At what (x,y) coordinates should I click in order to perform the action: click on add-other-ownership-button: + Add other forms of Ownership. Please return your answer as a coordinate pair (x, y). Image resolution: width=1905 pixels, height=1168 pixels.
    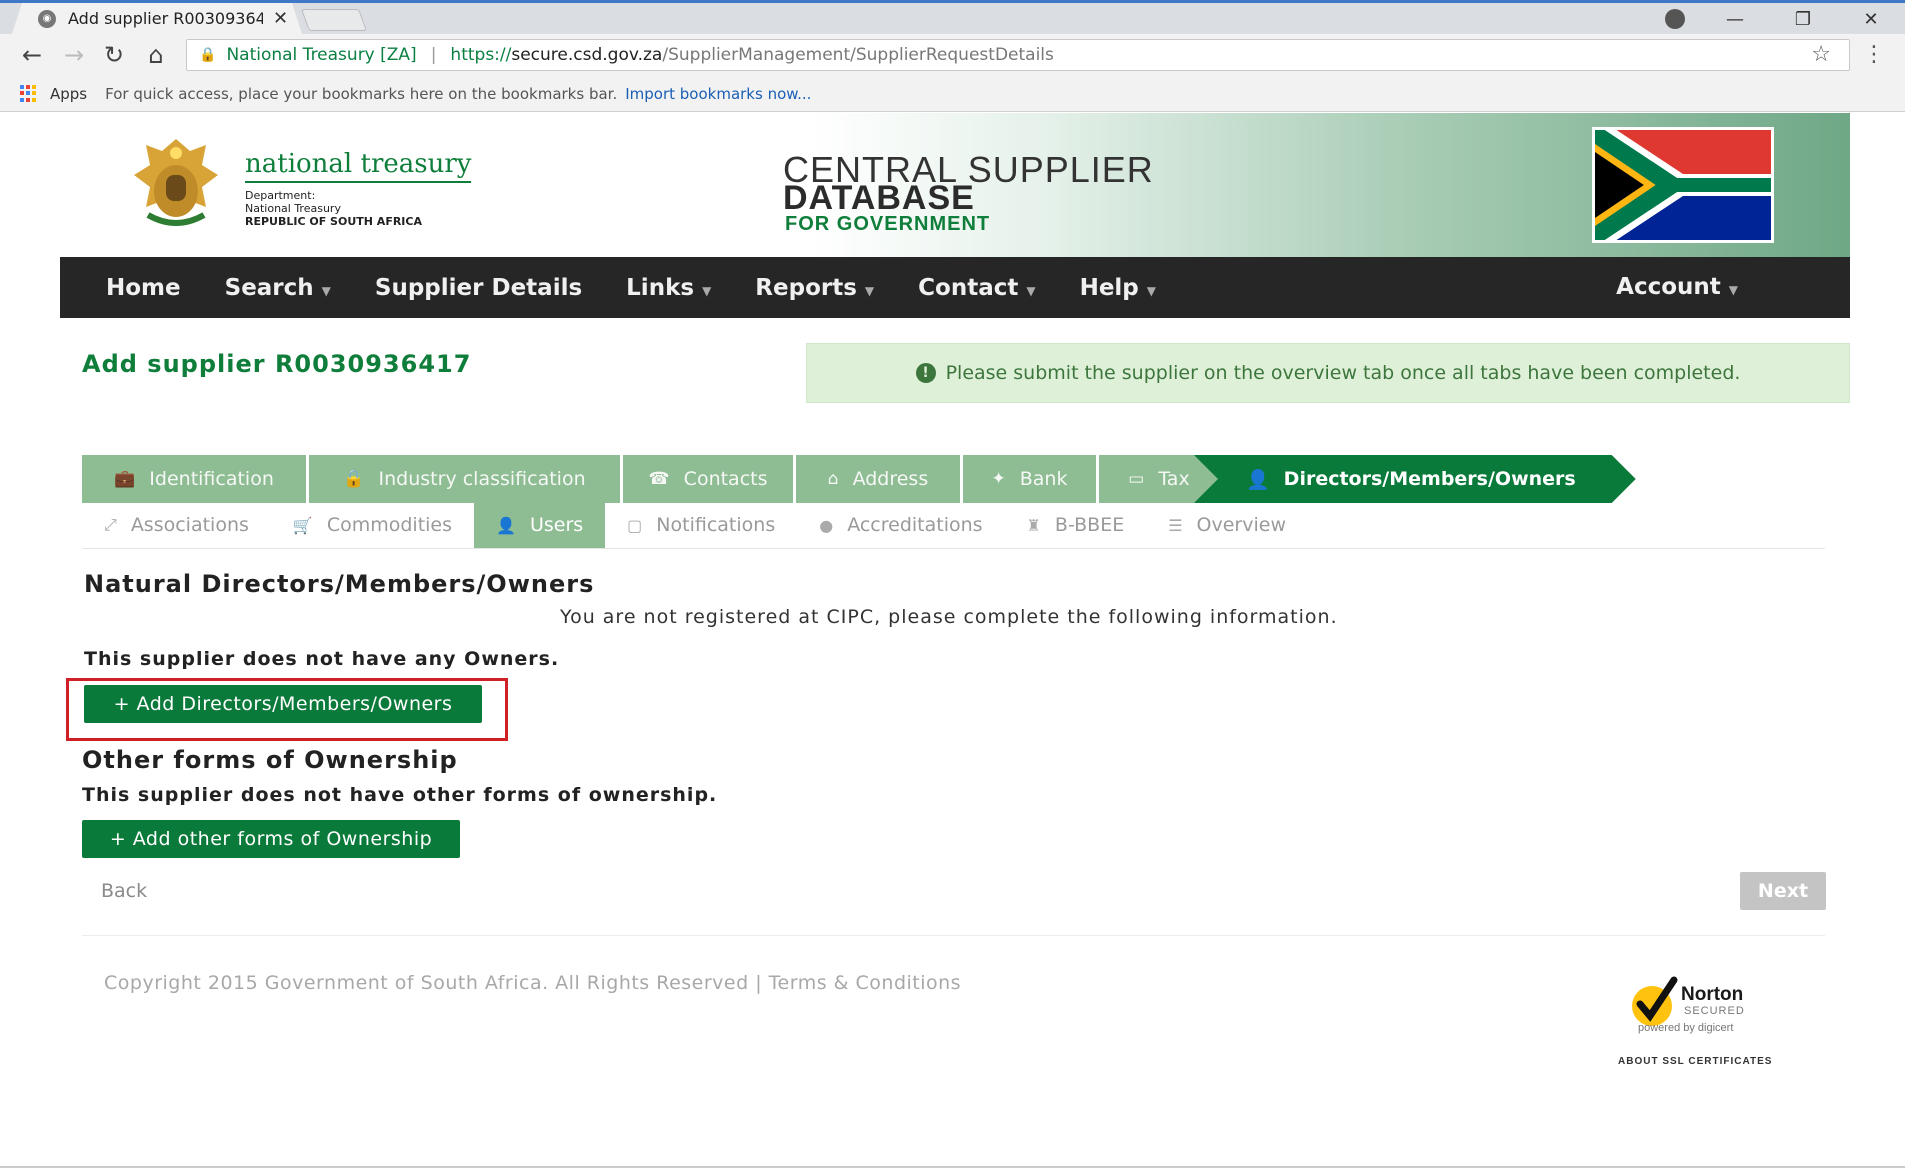
    Looking at the image, I should click on (271, 839).